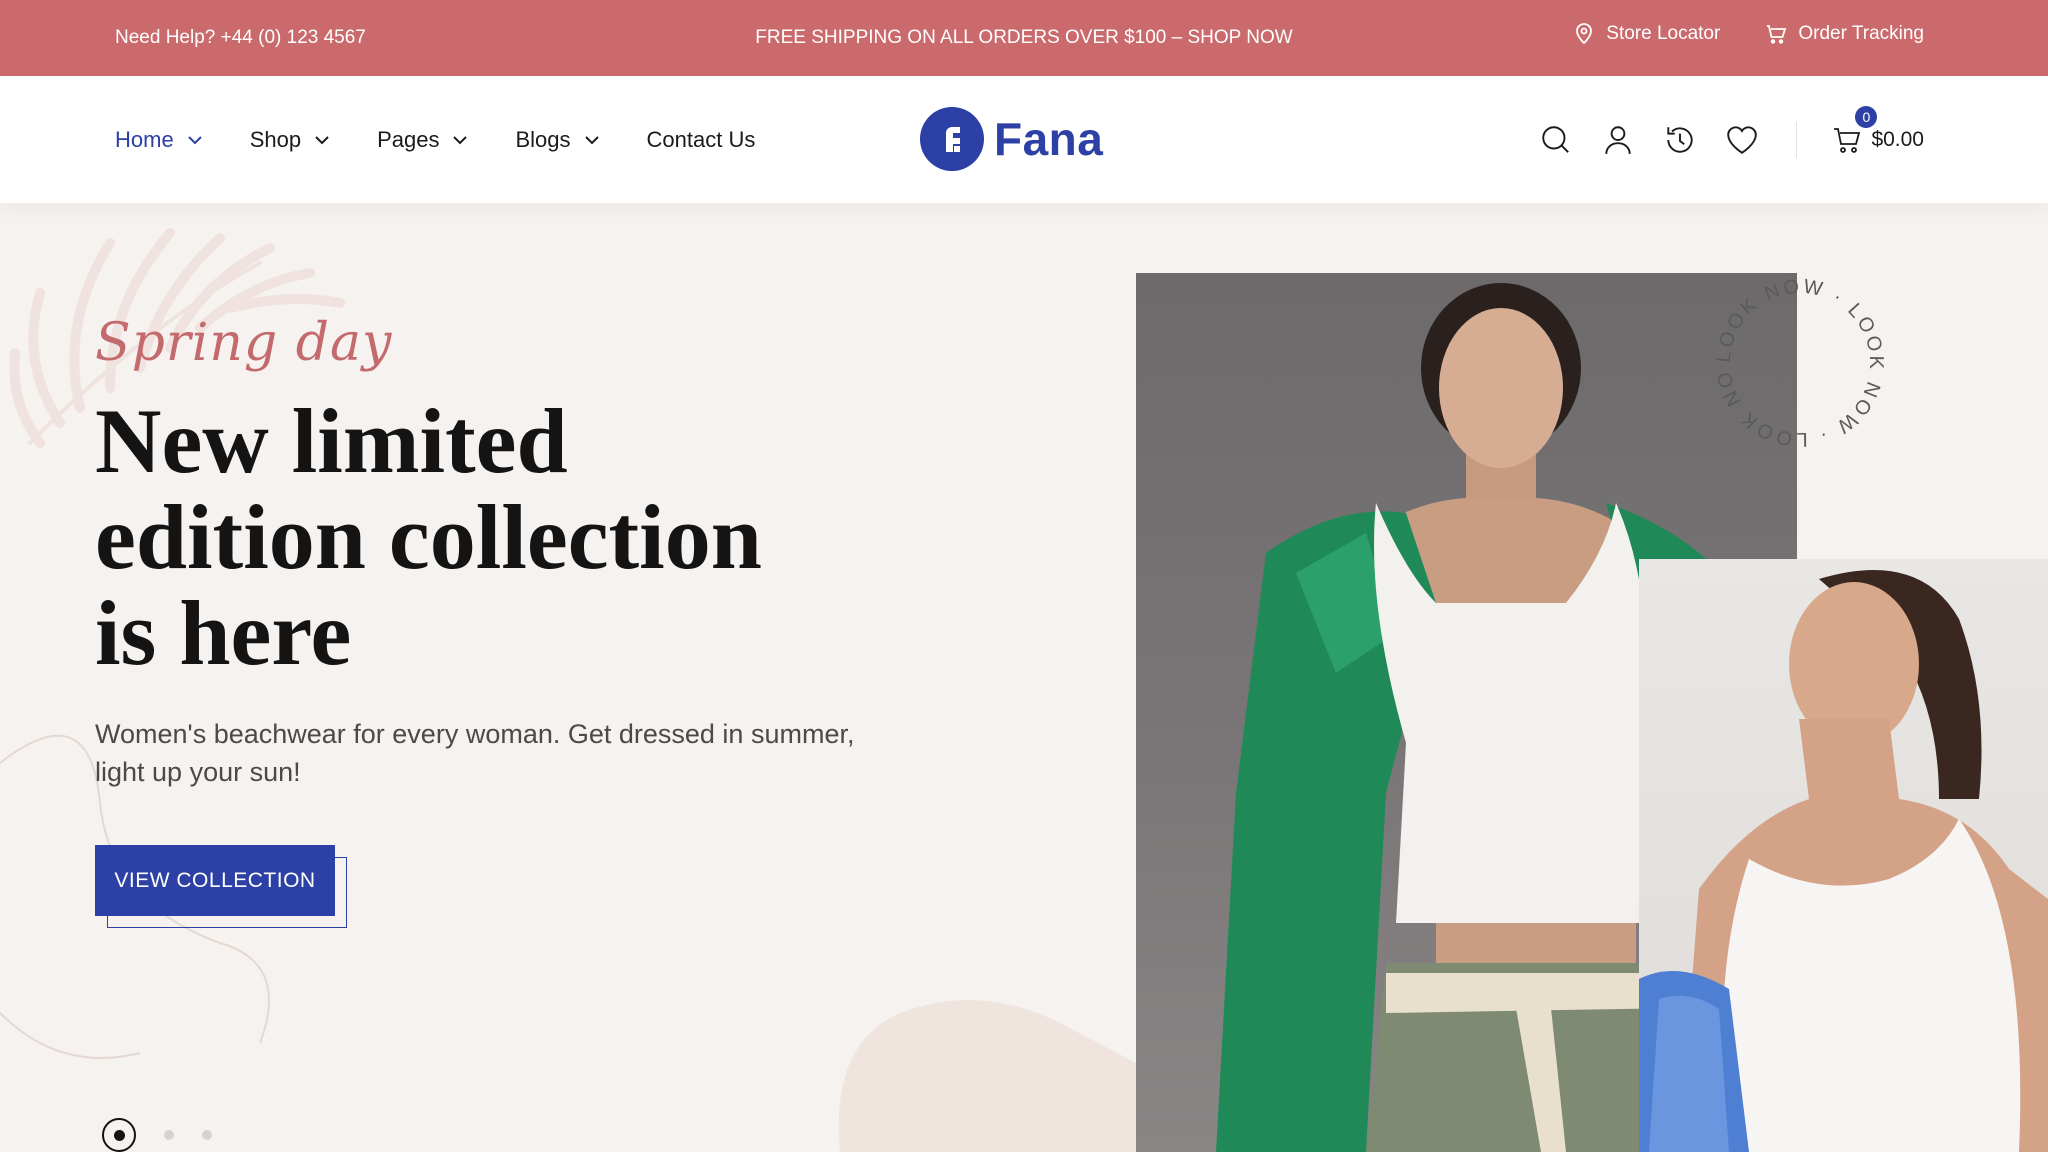 The width and height of the screenshot is (2048, 1152). I want to click on account-button, so click(1618, 140).